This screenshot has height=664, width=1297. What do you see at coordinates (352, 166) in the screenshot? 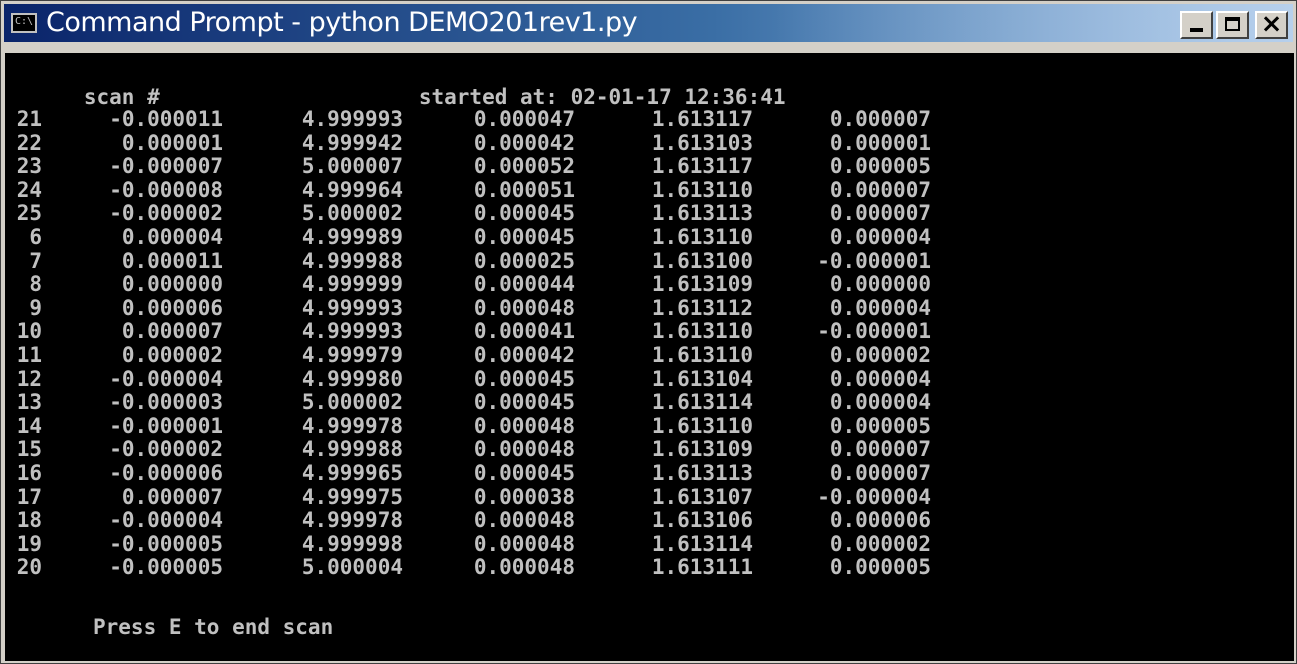
I see `value-2-cell: 5.000007` at bounding box center [352, 166].